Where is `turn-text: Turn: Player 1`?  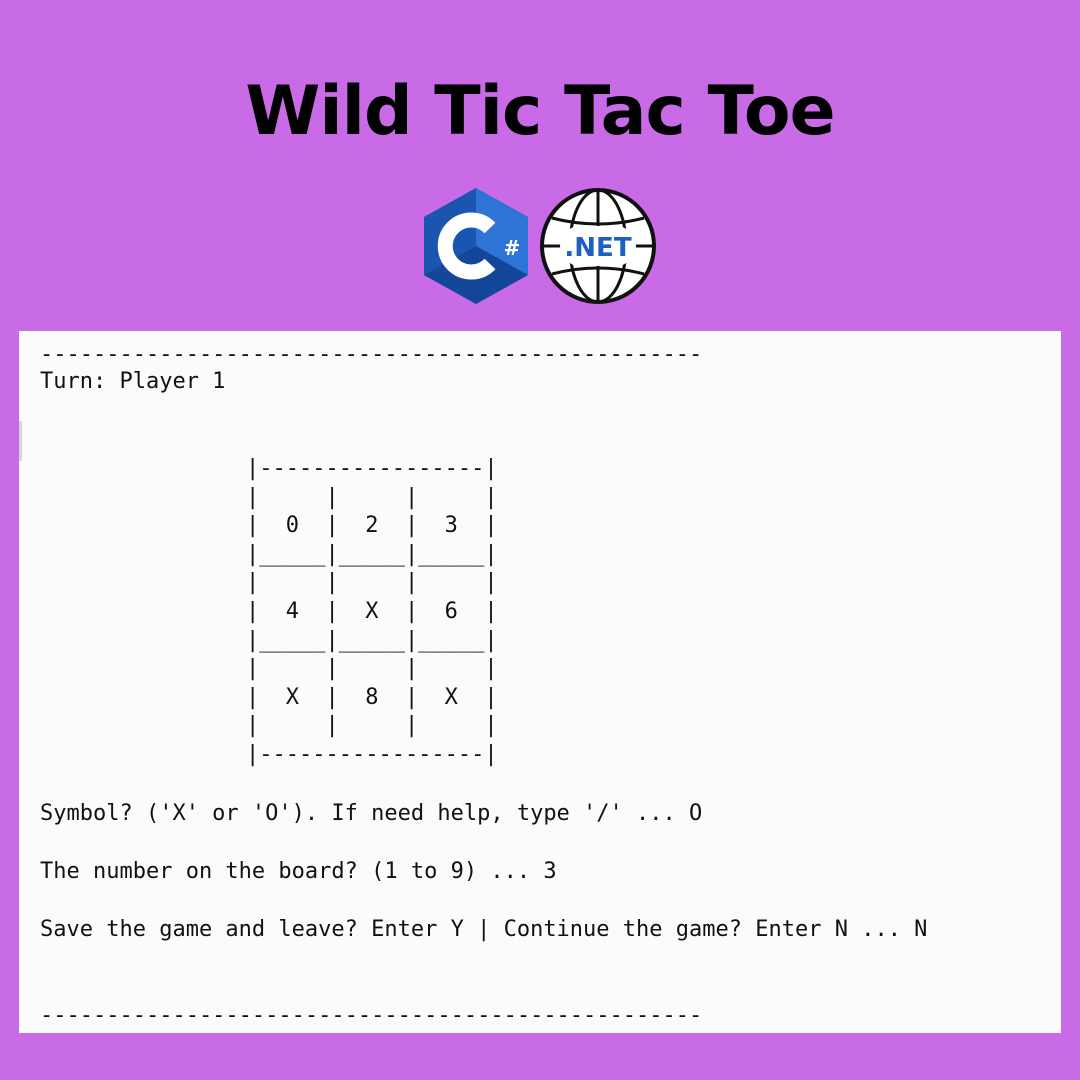
turn-text: Turn: Player 1 is located at coordinates (133, 381).